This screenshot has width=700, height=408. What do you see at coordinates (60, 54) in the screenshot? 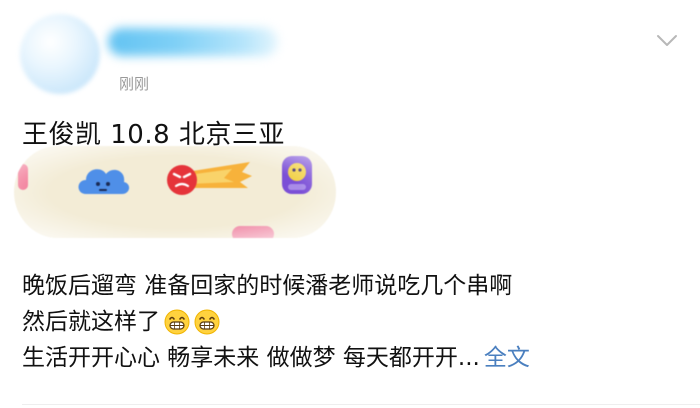
I see `avatar` at bounding box center [60, 54].